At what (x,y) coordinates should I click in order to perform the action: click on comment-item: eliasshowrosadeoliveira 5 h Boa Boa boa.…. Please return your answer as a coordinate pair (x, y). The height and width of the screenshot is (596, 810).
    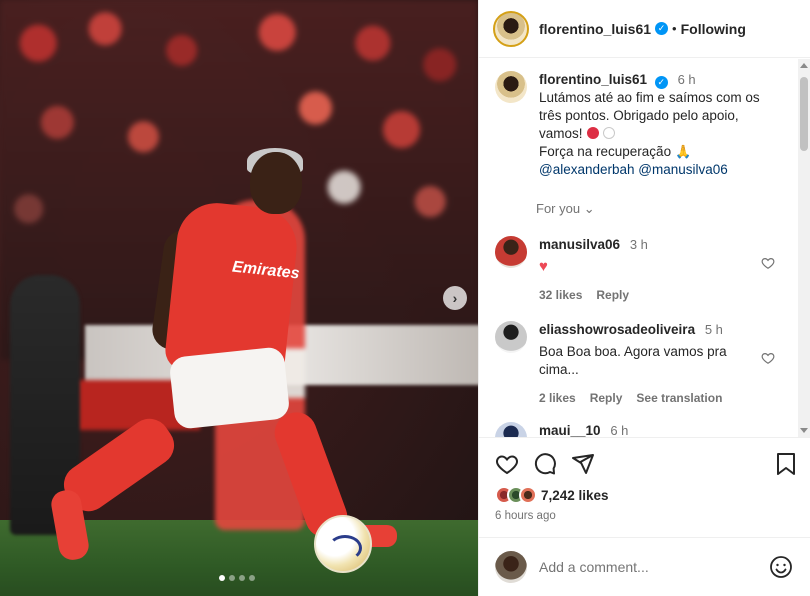
    Looking at the image, I should click on (640, 364).